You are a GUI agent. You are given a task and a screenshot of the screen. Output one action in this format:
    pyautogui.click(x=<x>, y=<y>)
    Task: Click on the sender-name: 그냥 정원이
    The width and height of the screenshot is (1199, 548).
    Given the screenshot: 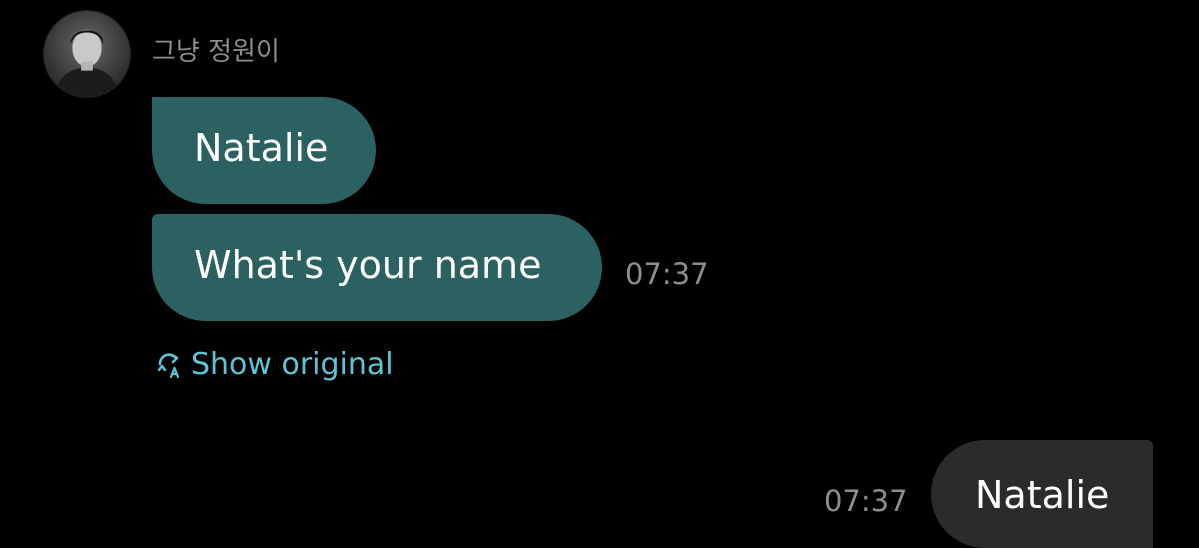 What is the action you would take?
    pyautogui.click(x=216, y=52)
    